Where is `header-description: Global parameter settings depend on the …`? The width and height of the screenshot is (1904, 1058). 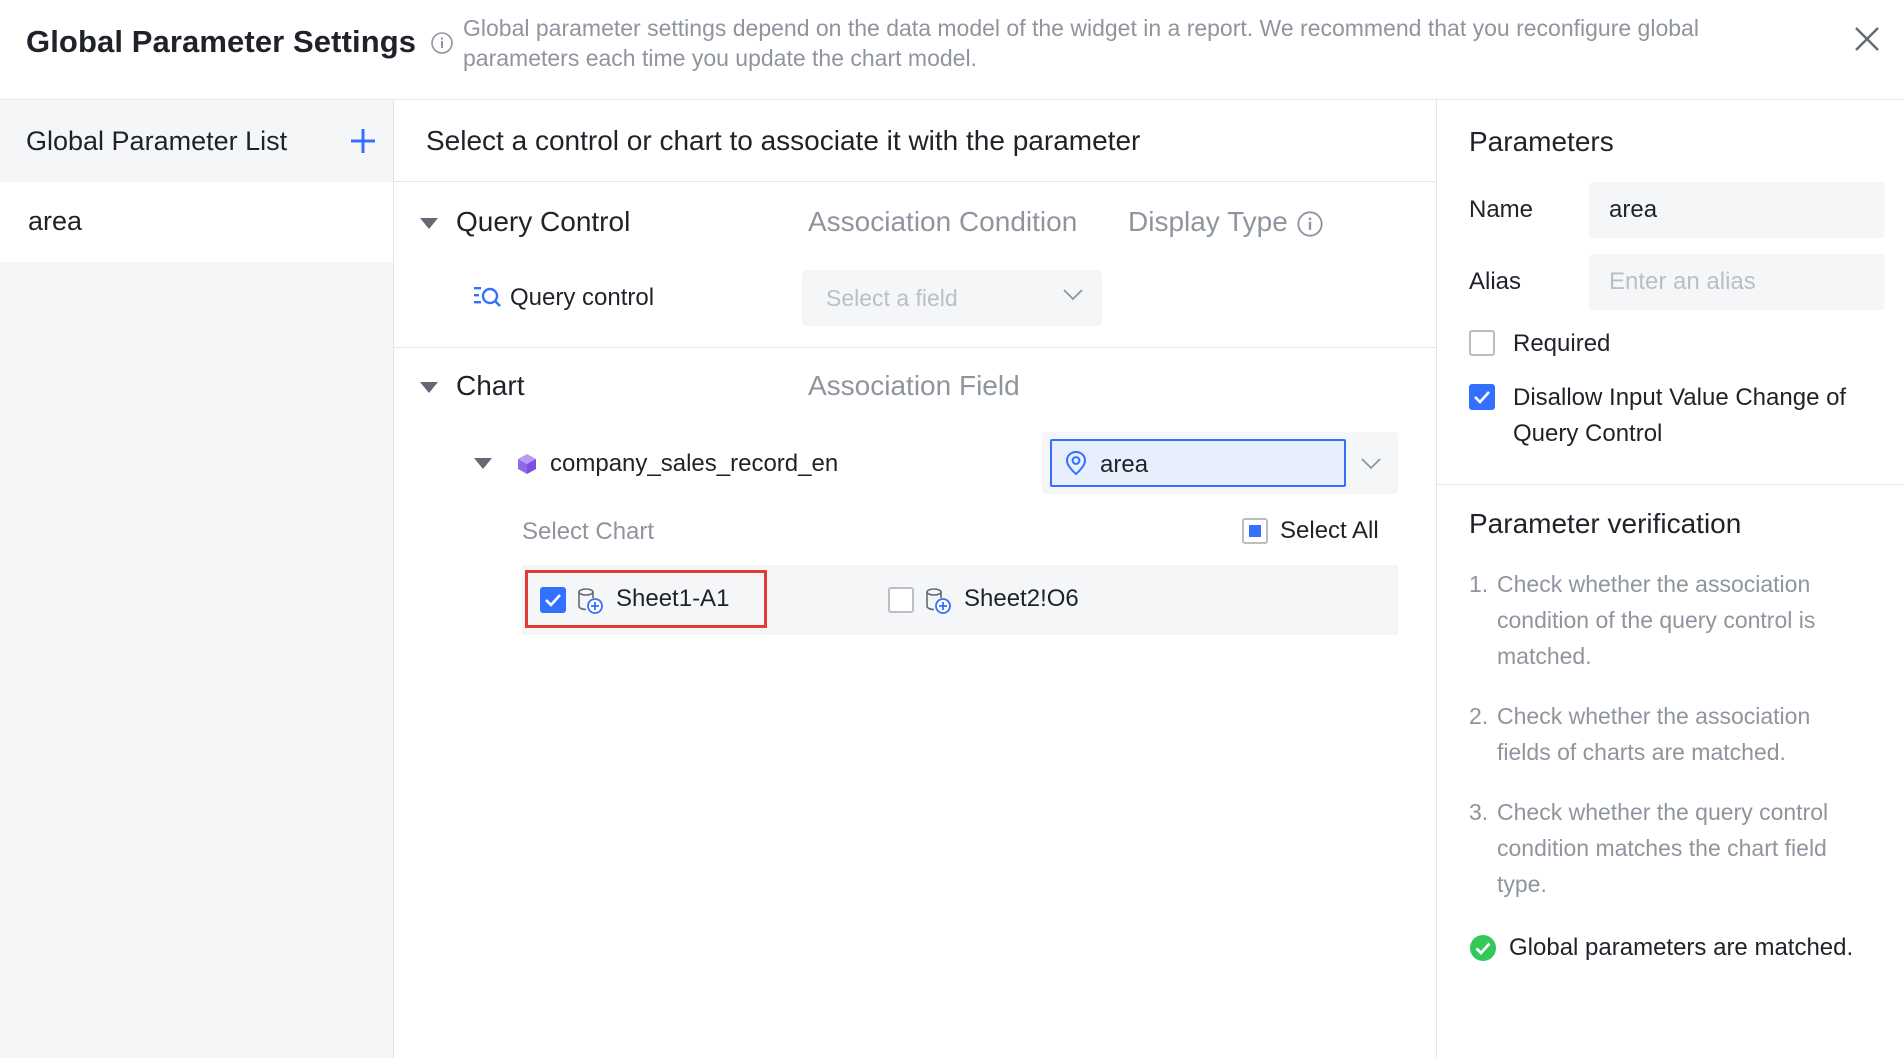 header-description: Global parameter settings depend on the … is located at coordinates (1081, 43).